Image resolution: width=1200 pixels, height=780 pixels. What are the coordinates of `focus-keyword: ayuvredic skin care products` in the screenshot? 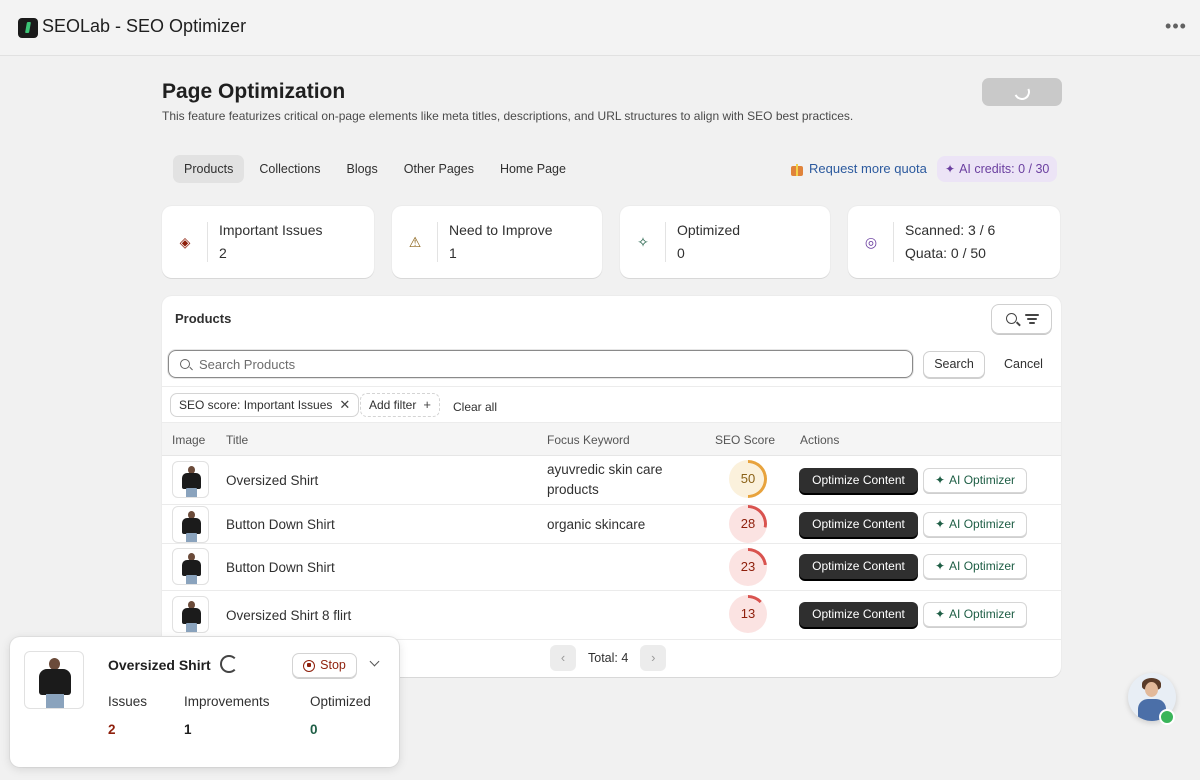 It's located at (605, 479).